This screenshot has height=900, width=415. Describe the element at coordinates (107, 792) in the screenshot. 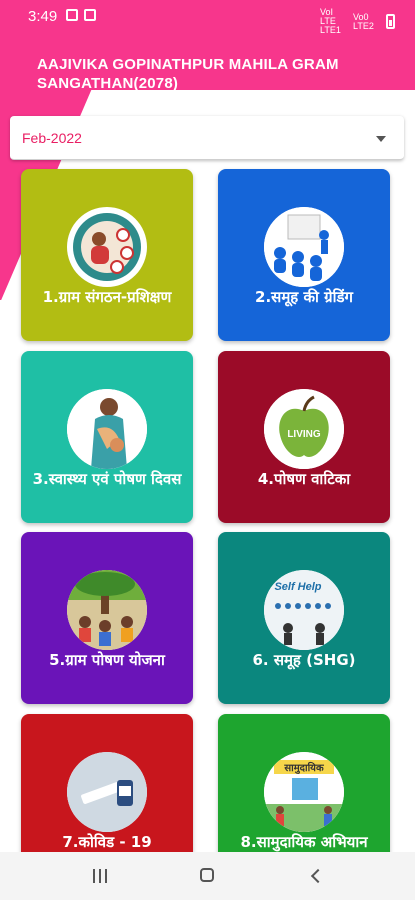

I see `vaccine-icon` at that location.